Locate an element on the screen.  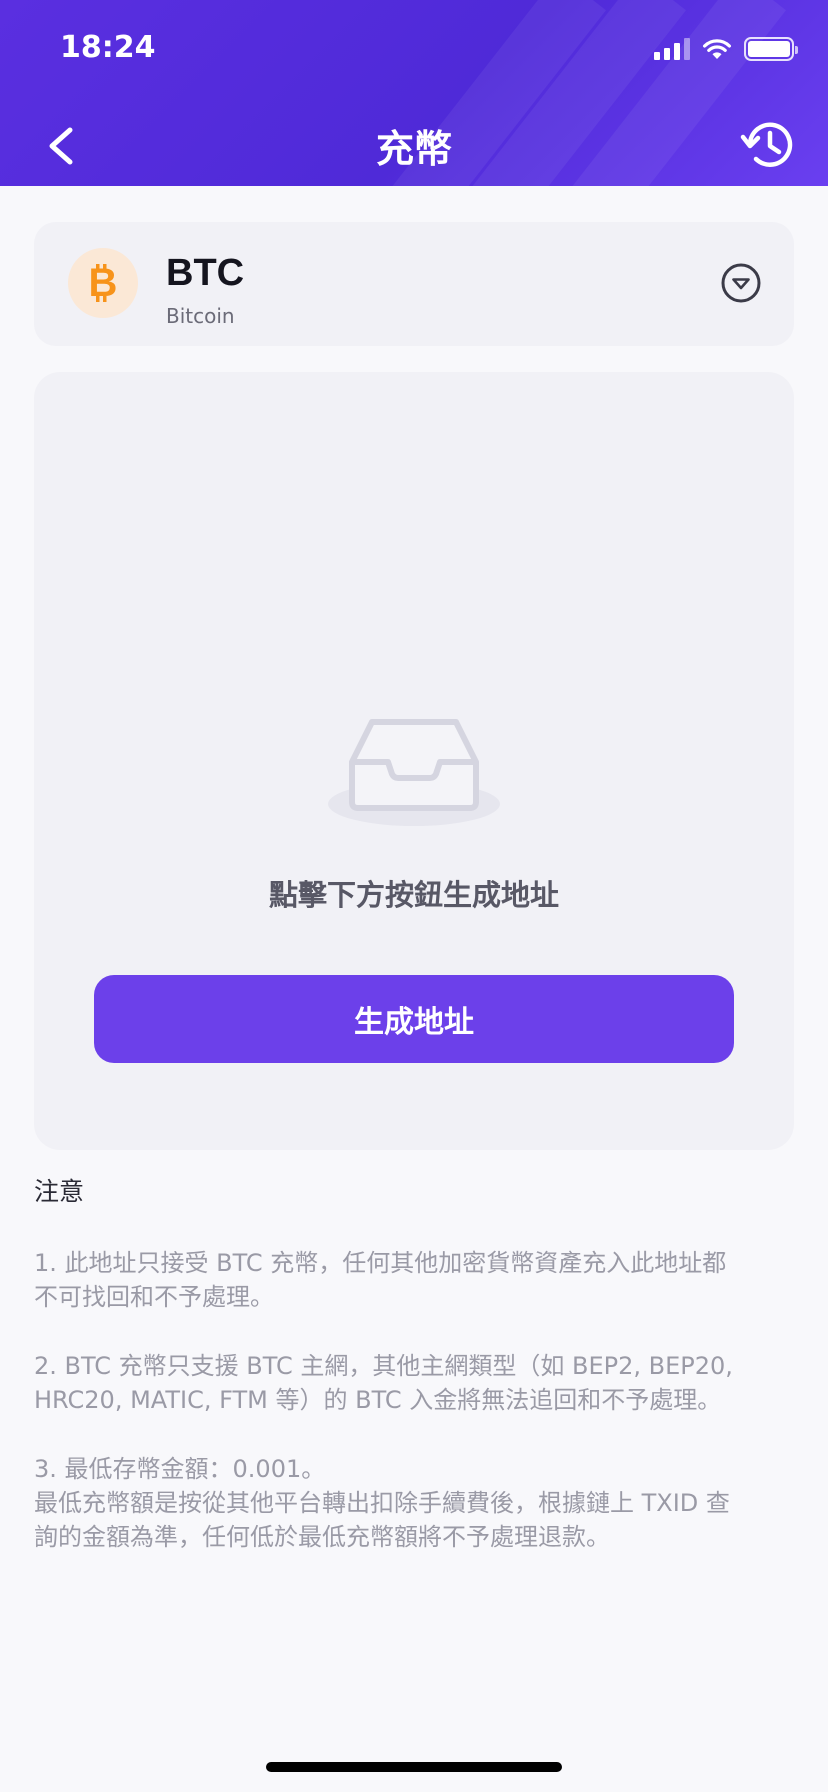
note-line: HRC20, MATIC, FTM 等）的 BTC 入金將無法追回和不予處理。 is located at coordinates (378, 1400).